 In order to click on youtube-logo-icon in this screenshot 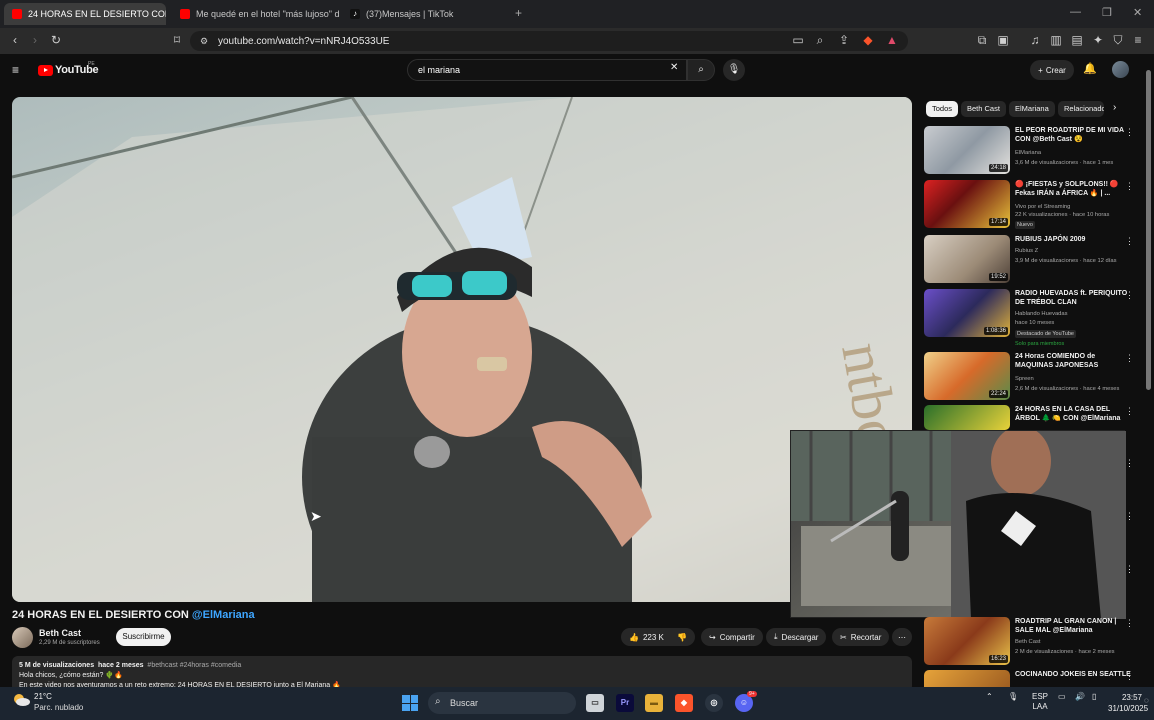, I will do `click(45, 70)`.